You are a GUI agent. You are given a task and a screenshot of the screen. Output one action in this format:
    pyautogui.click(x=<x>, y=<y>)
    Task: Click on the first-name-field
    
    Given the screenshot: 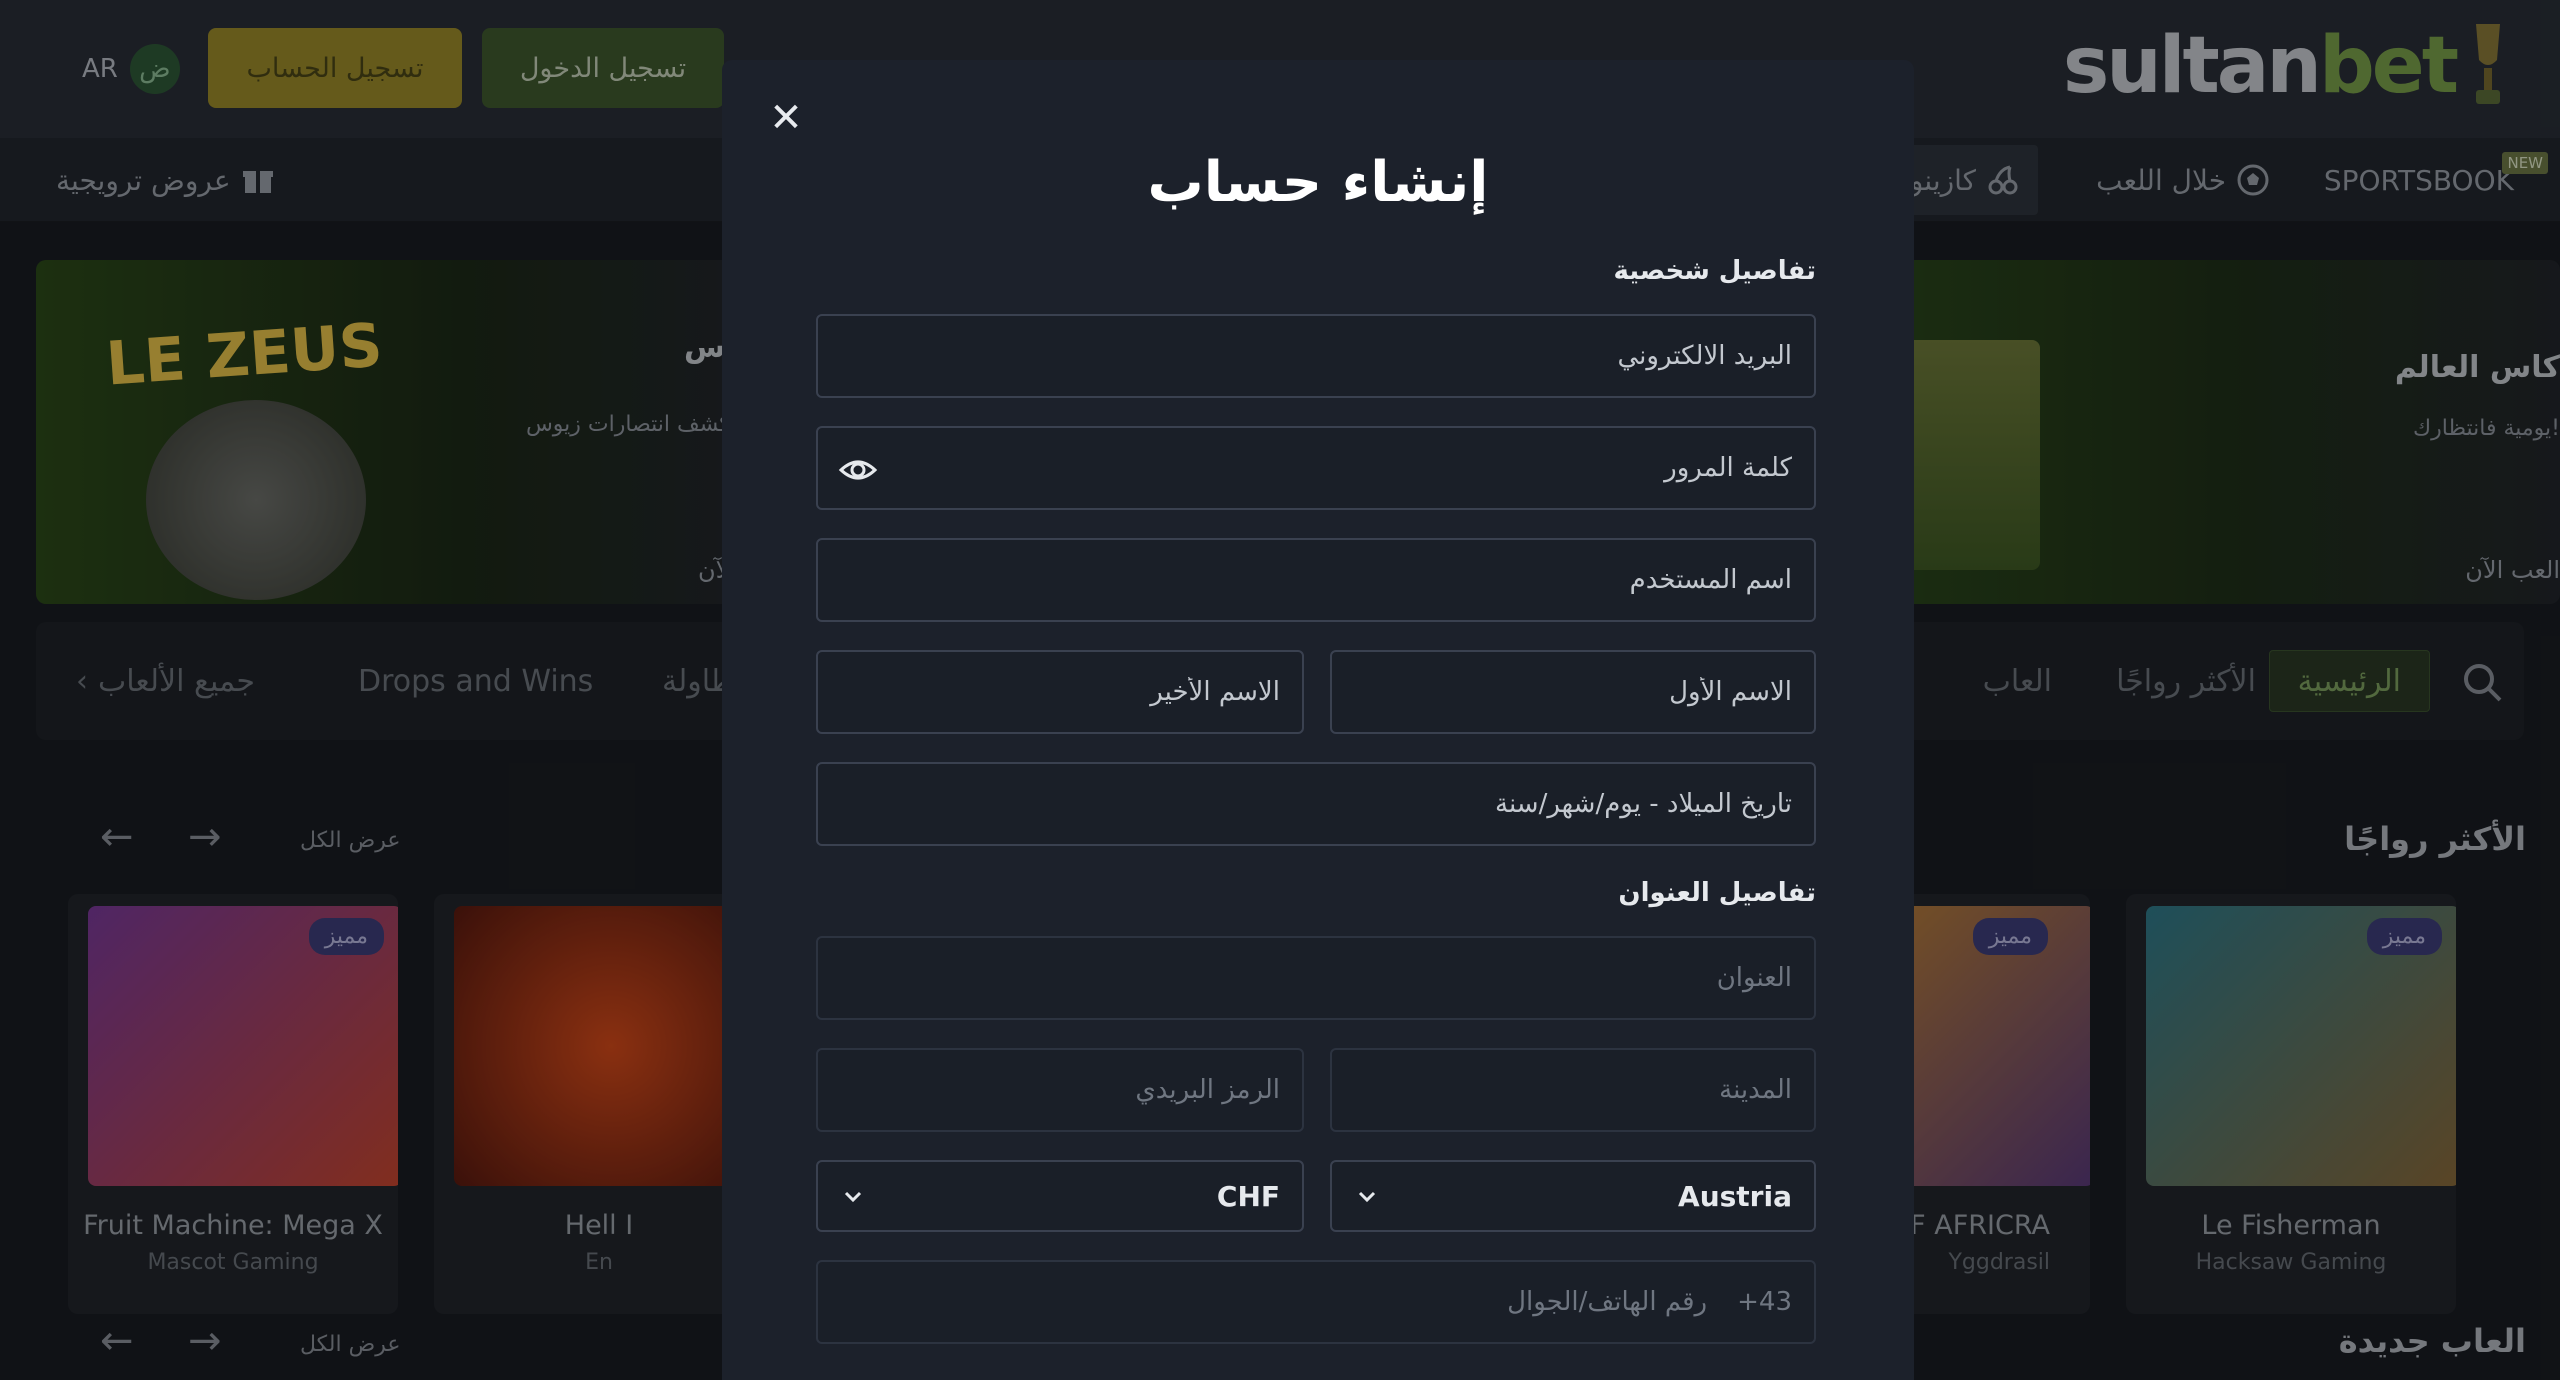 What is the action you would take?
    pyautogui.click(x=1573, y=692)
    